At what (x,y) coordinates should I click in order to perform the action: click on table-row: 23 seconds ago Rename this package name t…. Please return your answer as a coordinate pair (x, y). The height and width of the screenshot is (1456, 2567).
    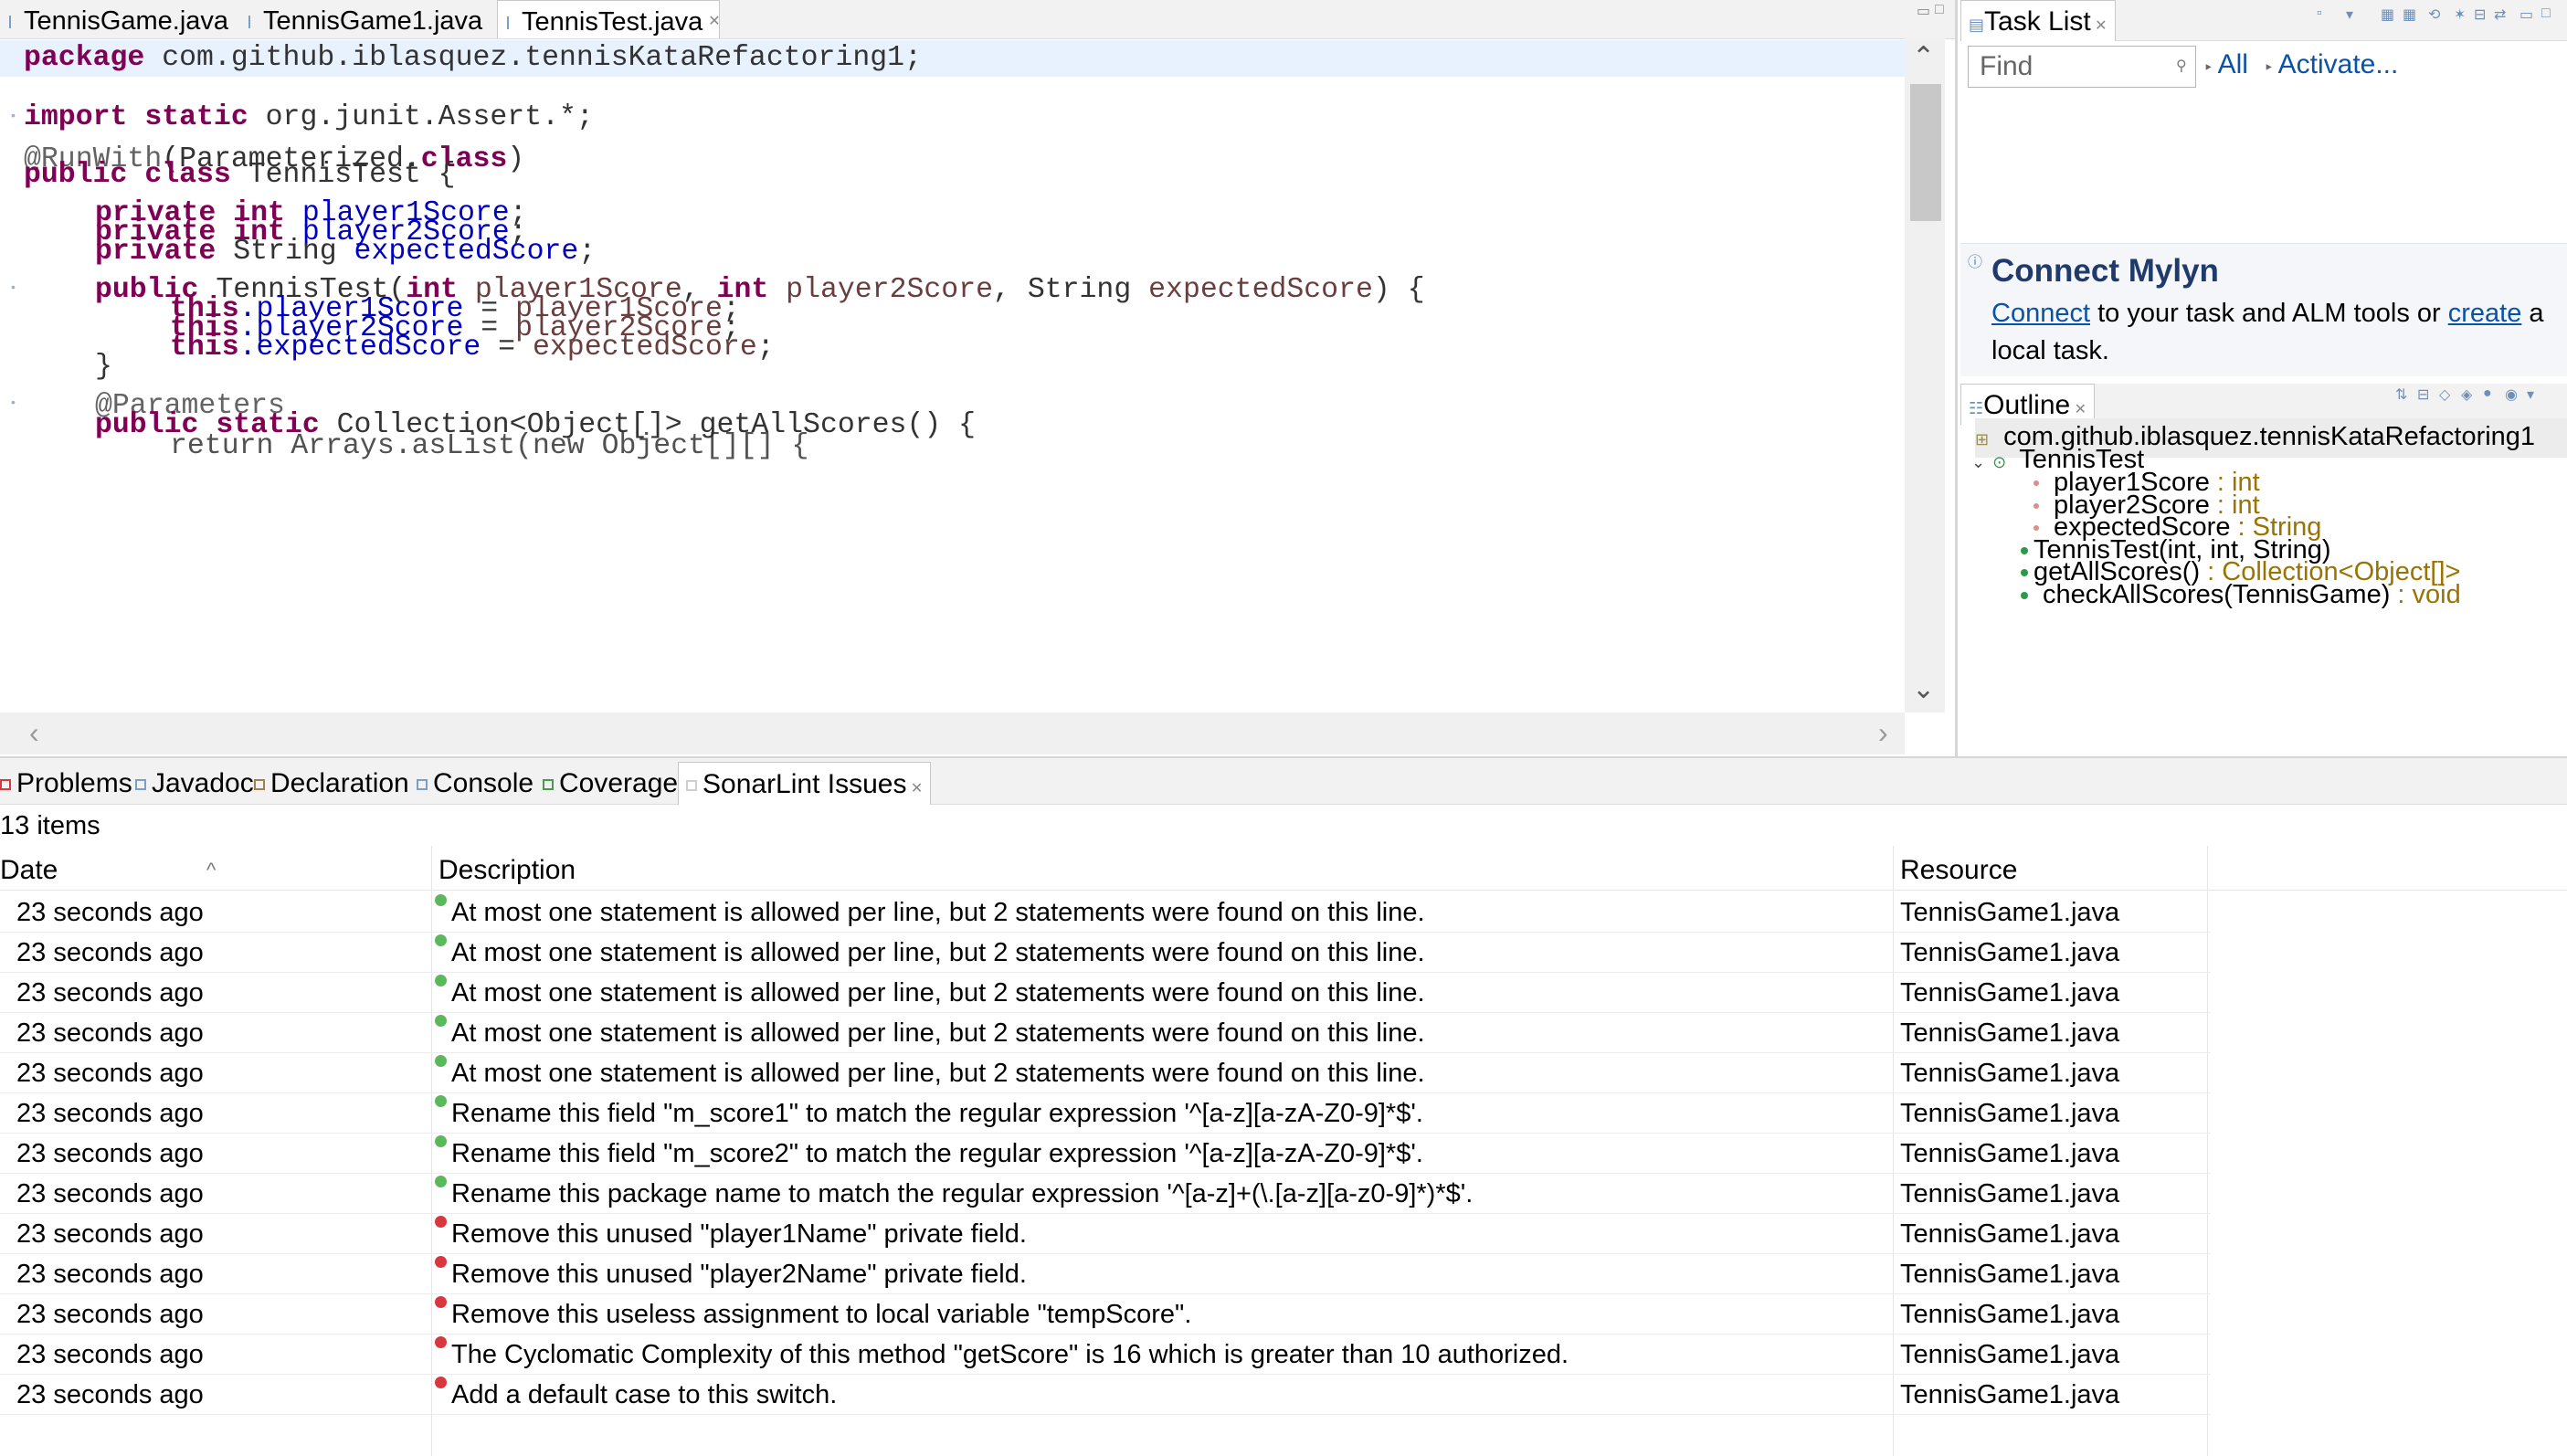
    Looking at the image, I should click on (1106, 1193).